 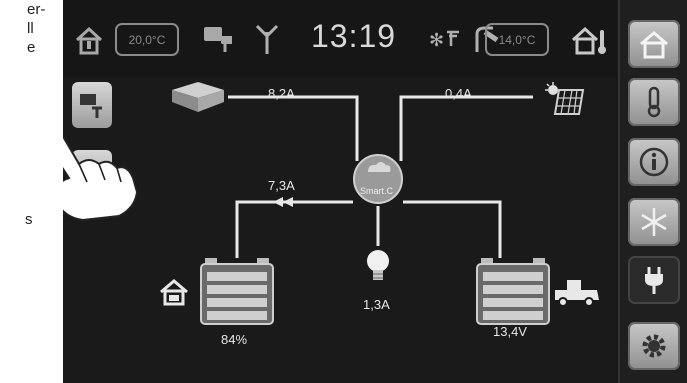 What do you see at coordinates (198, 97) in the screenshot?
I see `charger-icon` at bounding box center [198, 97].